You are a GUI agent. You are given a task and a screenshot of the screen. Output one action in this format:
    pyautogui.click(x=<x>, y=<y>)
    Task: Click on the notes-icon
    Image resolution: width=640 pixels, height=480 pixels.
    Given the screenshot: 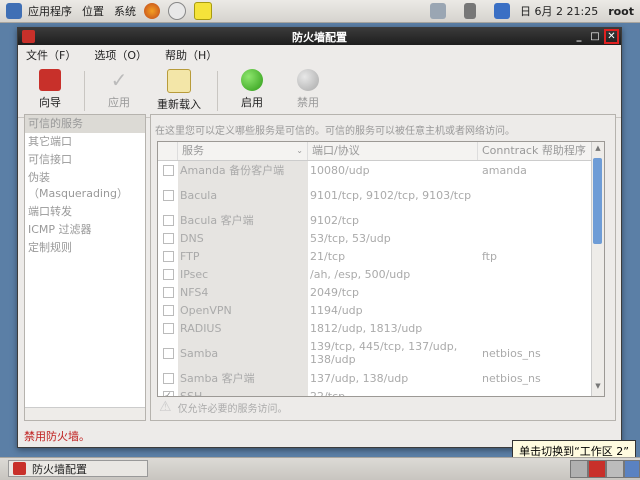 What is the action you would take?
    pyautogui.click(x=203, y=11)
    